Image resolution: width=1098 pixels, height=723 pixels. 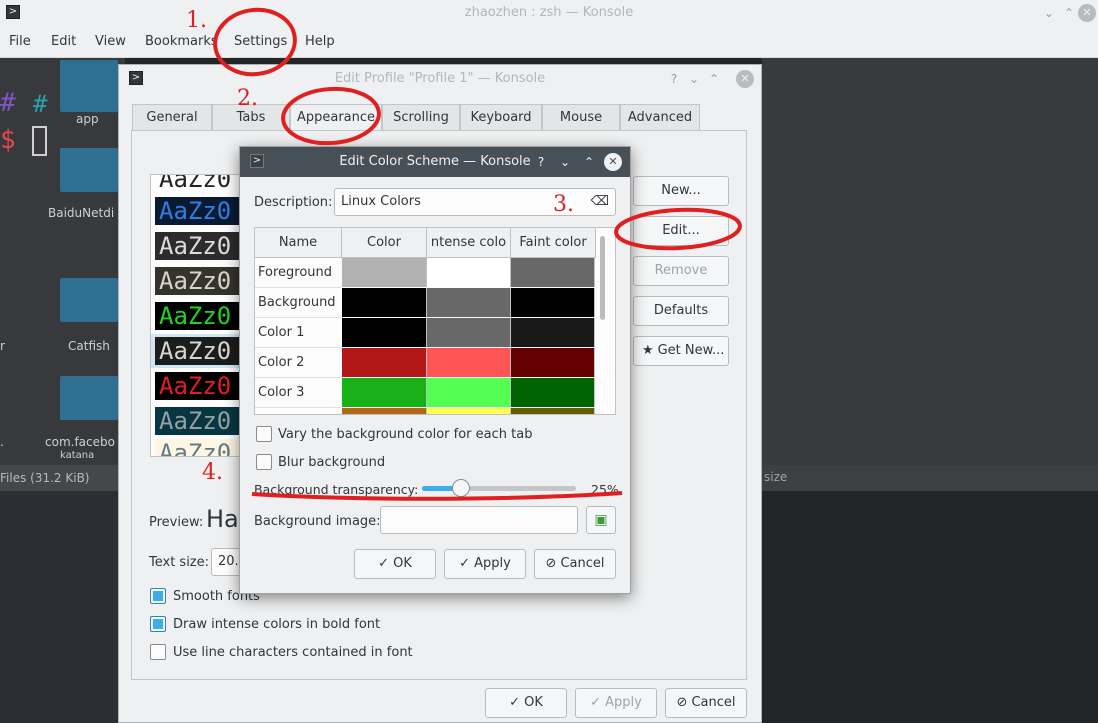 What do you see at coordinates (437, 496) in the screenshot?
I see `annotation-underline-transparency` at bounding box center [437, 496].